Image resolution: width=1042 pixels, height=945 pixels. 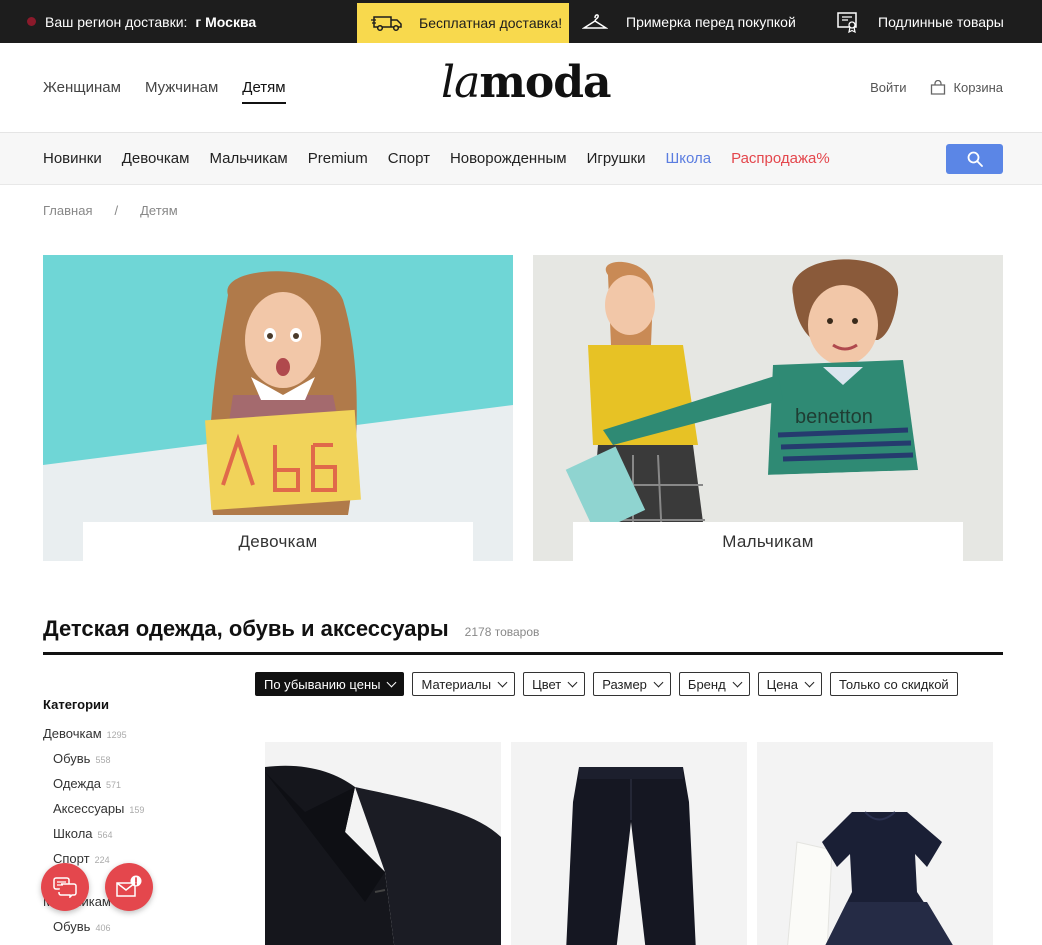 I want to click on shopping-bag-icon, so click(x=938, y=87).